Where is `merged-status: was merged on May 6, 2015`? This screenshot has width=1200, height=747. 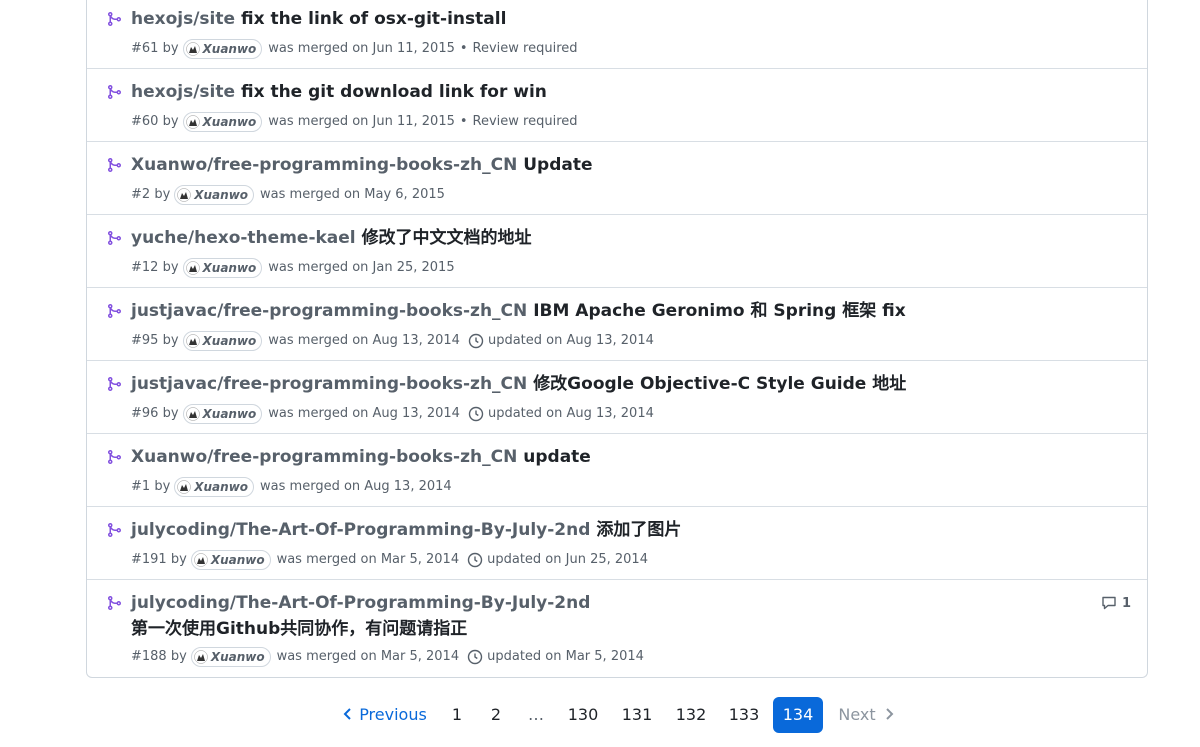 merged-status: was merged on May 6, 2015 is located at coordinates (352, 194).